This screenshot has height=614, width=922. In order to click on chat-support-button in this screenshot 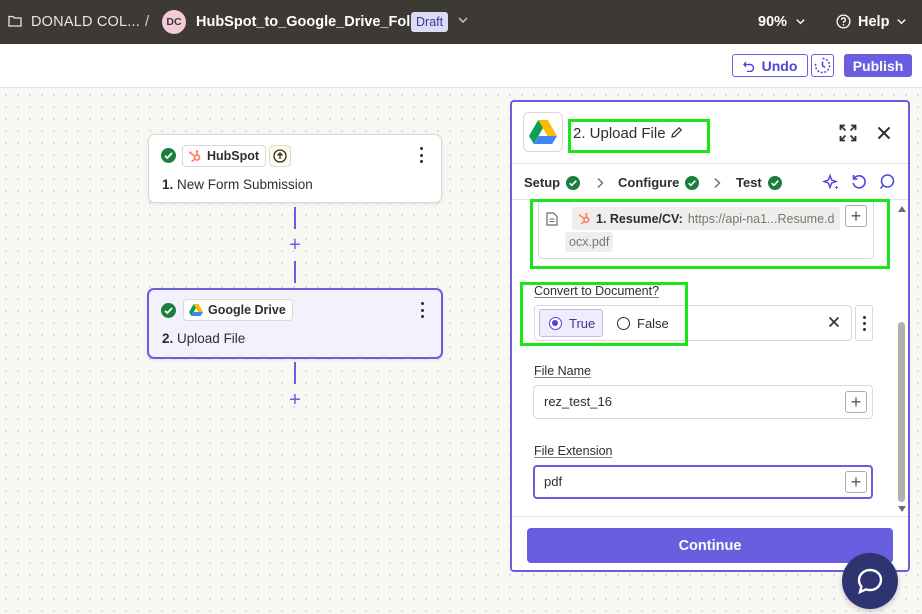, I will do `click(870, 581)`.